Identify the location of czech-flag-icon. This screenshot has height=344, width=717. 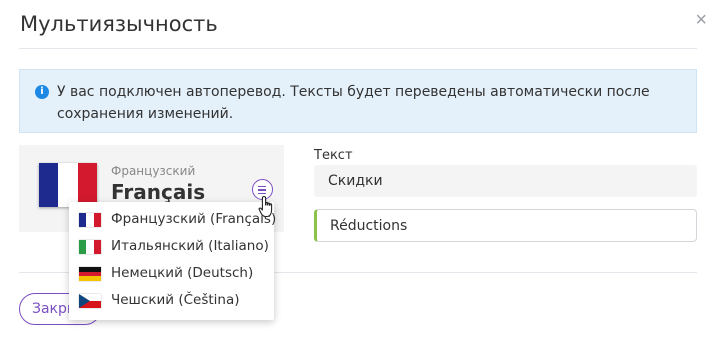
(90, 301).